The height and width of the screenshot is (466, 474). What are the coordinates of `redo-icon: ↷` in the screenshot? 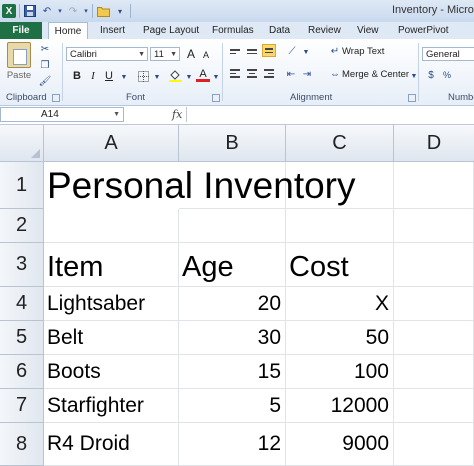 It's located at (73, 11).